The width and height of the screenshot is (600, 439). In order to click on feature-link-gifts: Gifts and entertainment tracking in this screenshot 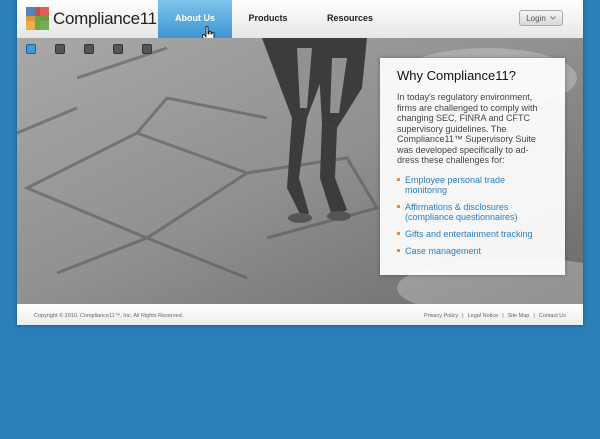, I will do `click(473, 234)`.